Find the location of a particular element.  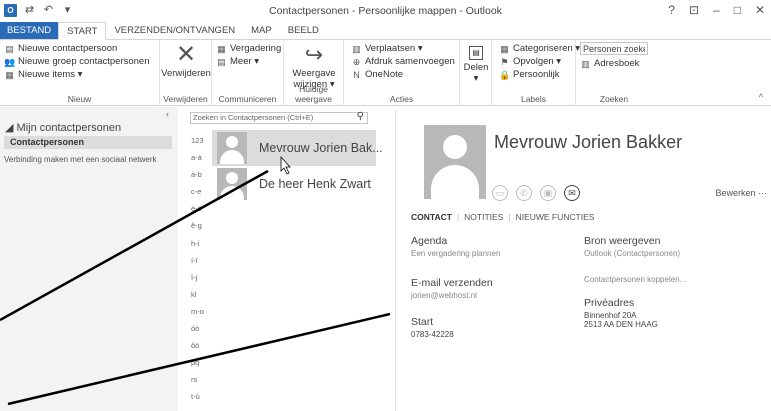

contact-full-name: Mevrouw Jorien Bakker is located at coordinates (588, 142).